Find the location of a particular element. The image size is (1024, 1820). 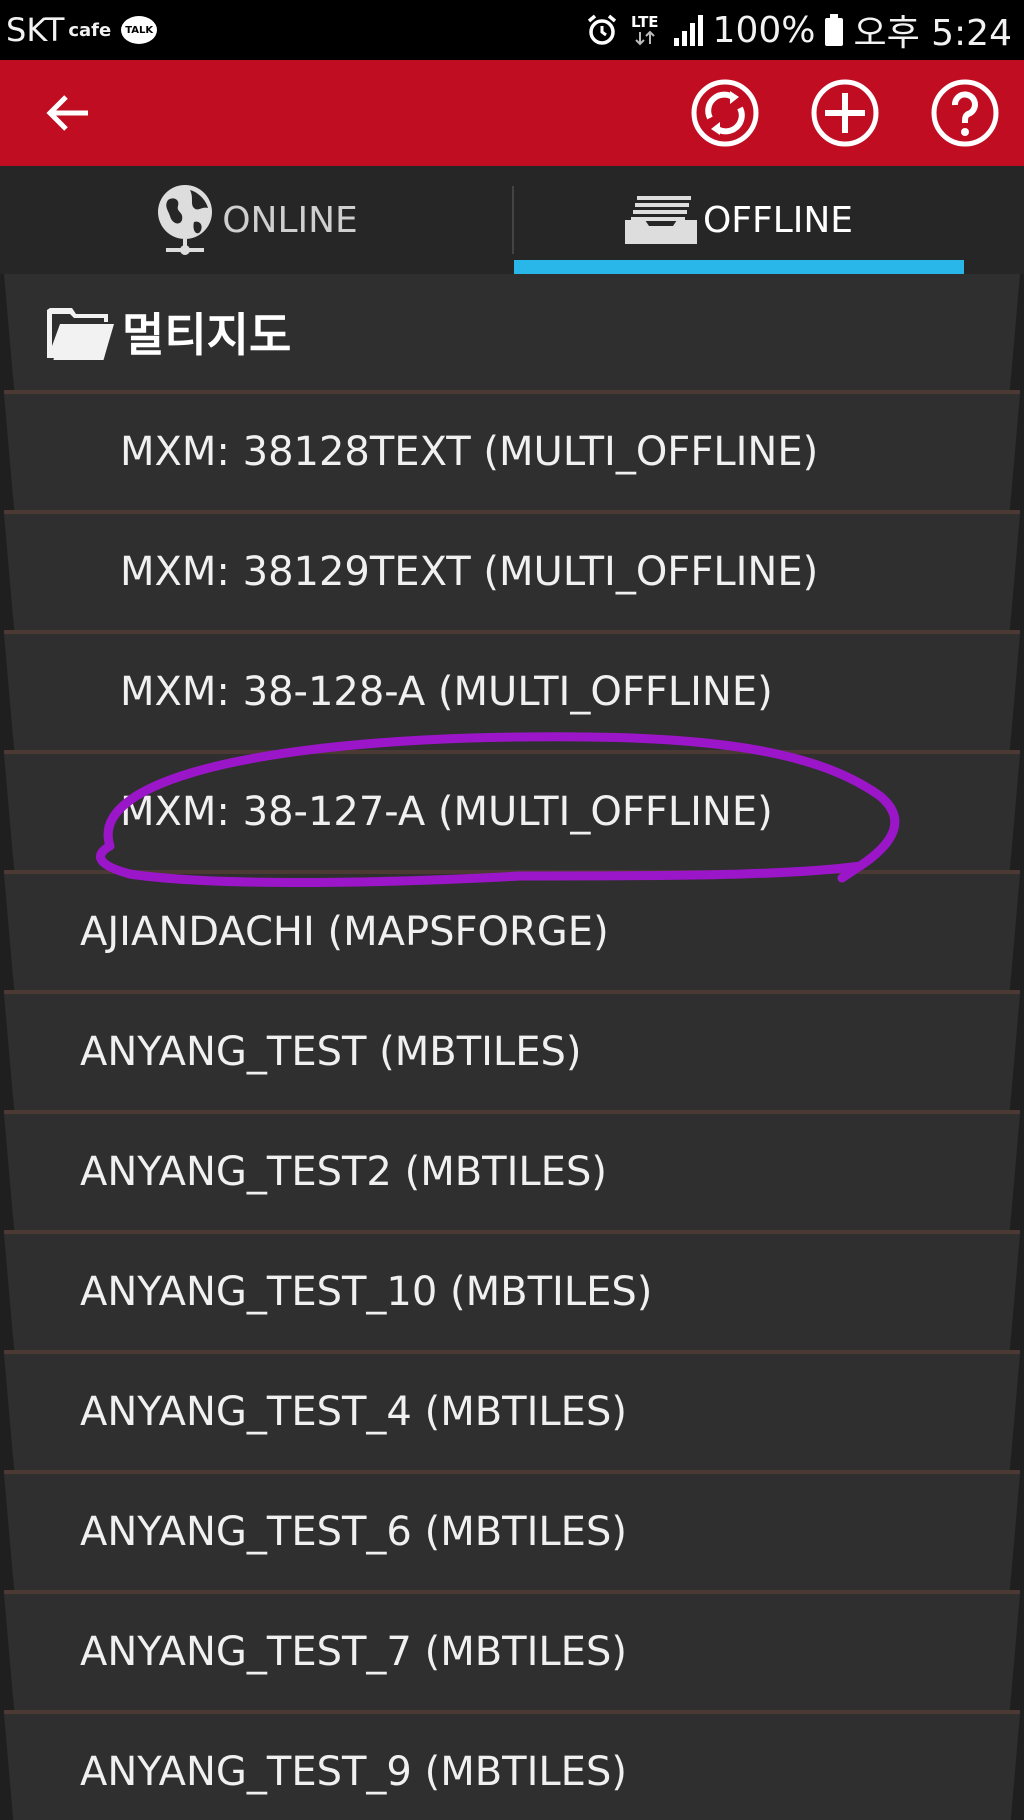

list-item-label: MXM: 38-128-A (MULTI_OFFLINE) is located at coordinates (446, 692).